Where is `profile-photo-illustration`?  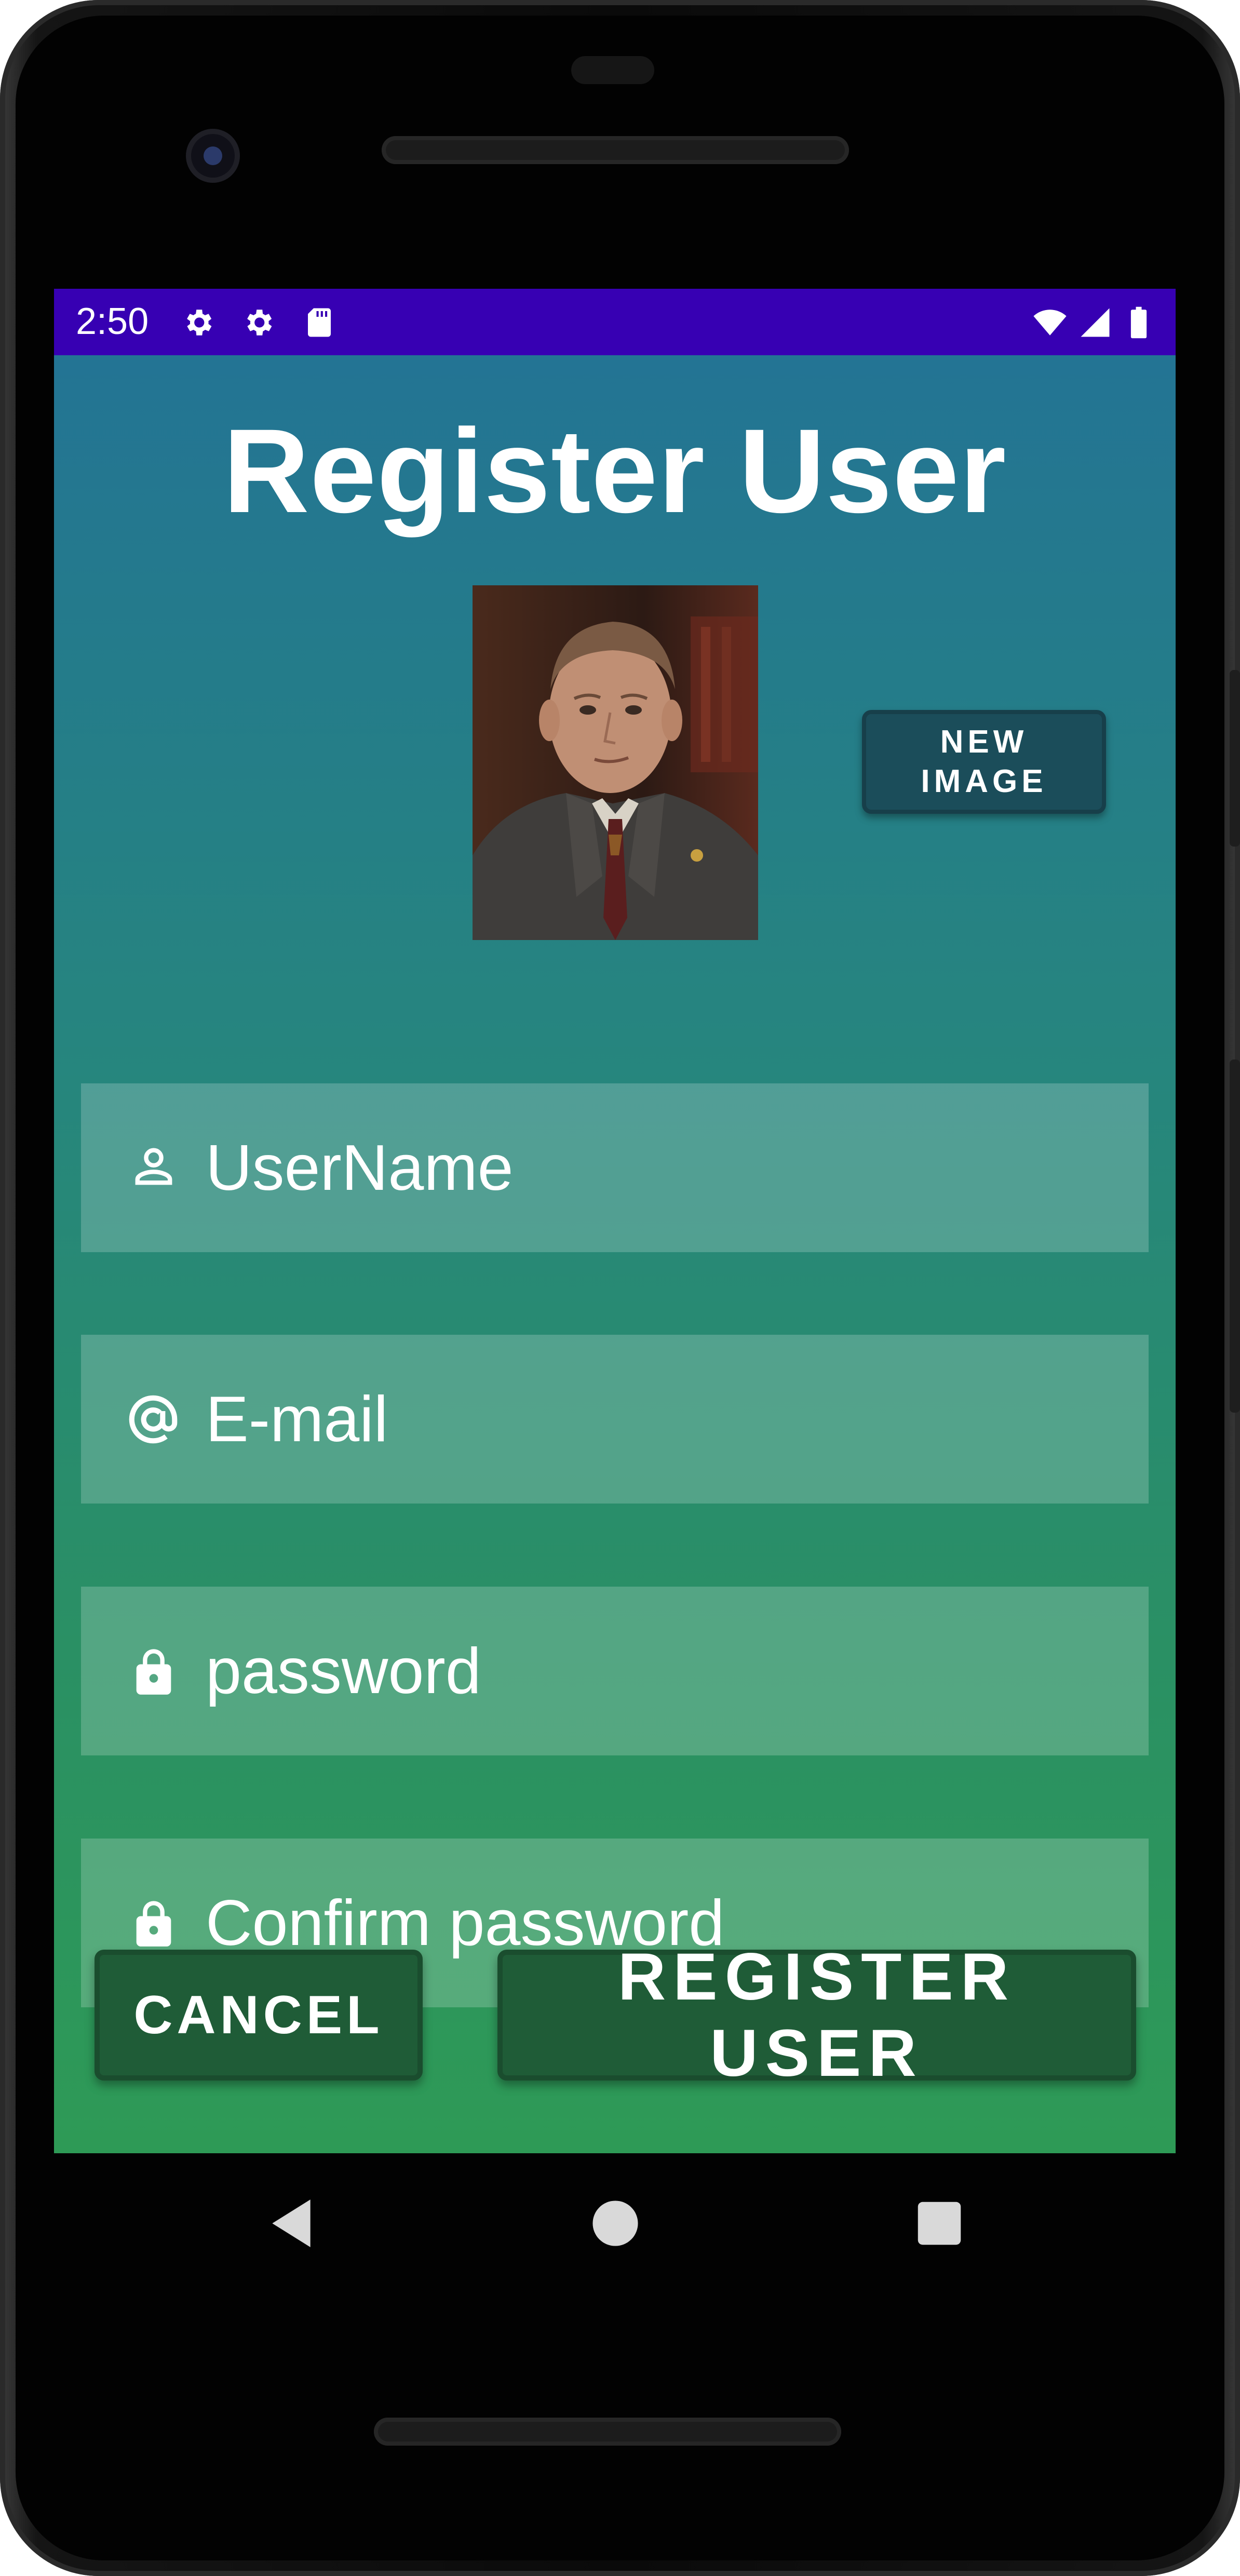 profile-photo-illustration is located at coordinates (615, 763).